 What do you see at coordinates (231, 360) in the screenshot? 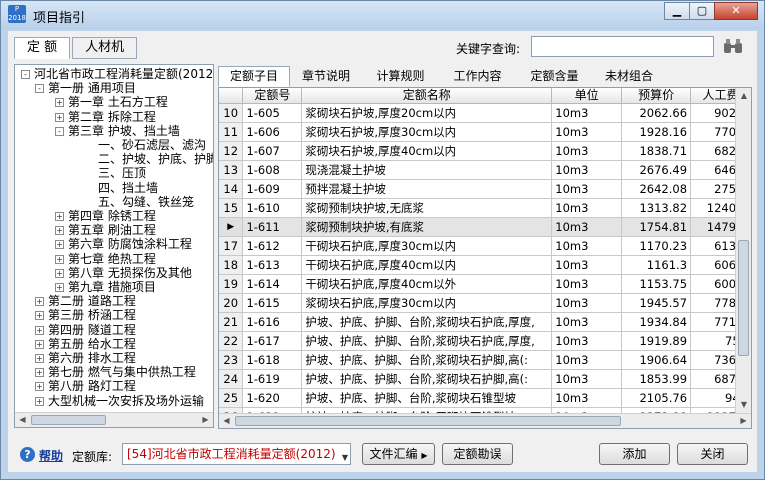
I see `cell-row-number: 23` at bounding box center [231, 360].